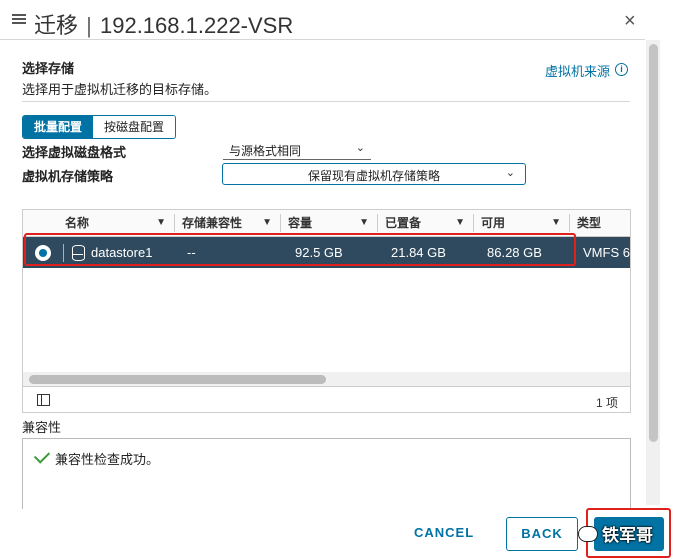 This screenshot has width=673, height=560. Describe the element at coordinates (588, 533) in the screenshot. I see `wechat-icon` at that location.